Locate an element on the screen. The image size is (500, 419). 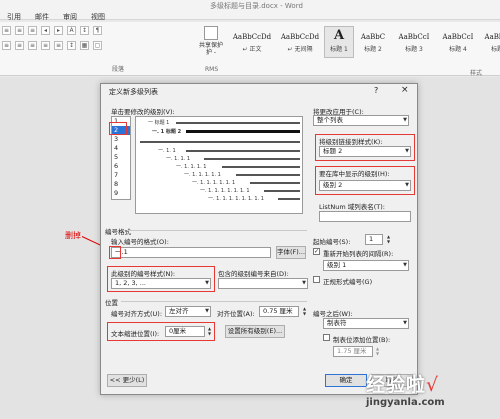
gallery-level-highlight is located at coordinates (365, 180).